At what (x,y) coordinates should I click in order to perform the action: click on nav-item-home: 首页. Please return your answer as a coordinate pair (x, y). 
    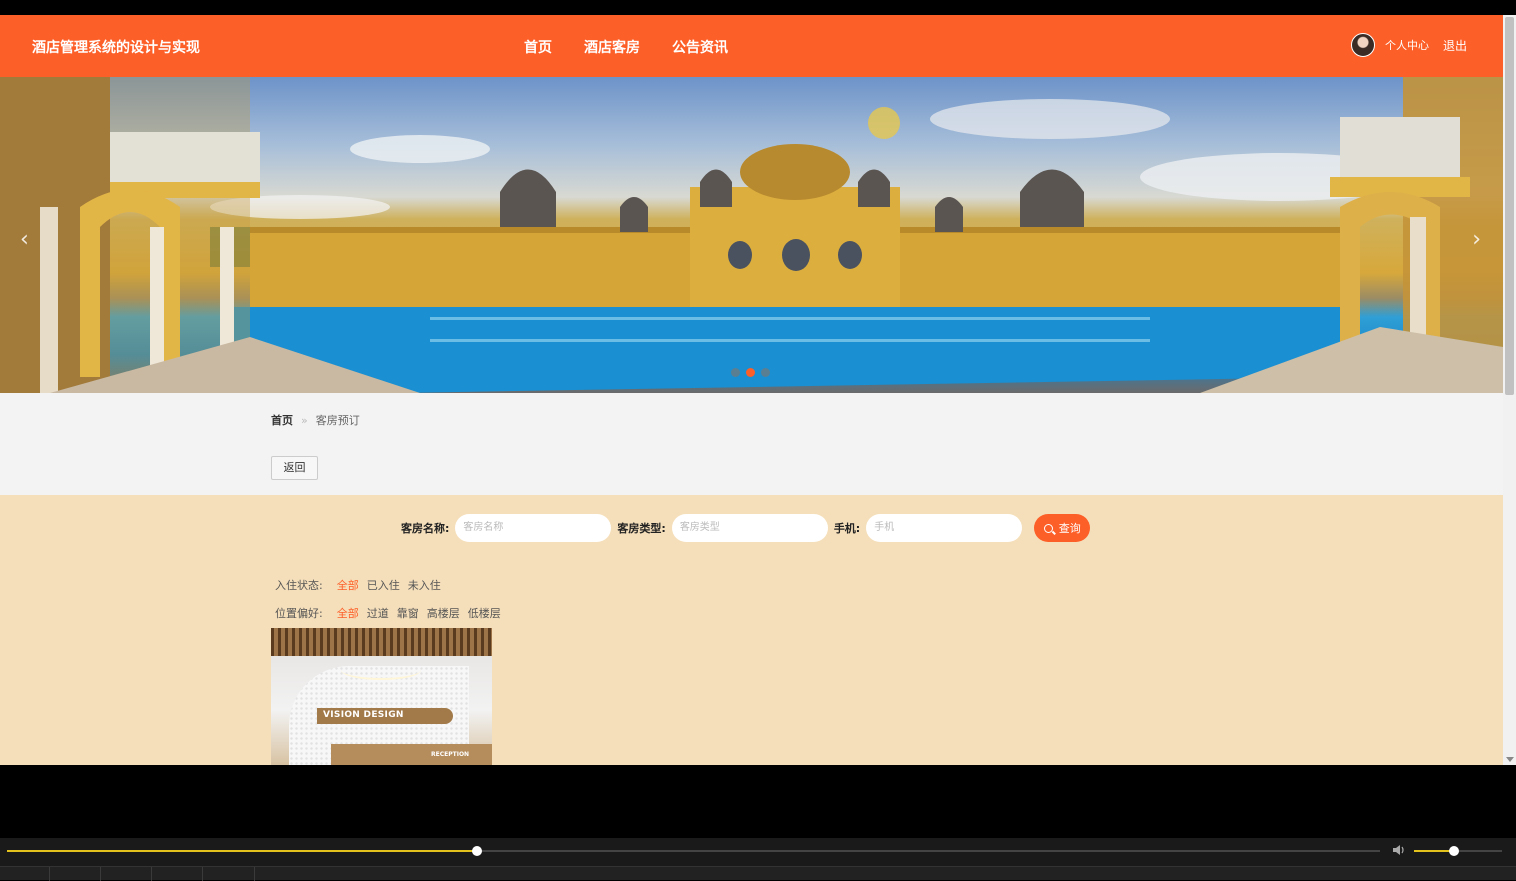
    Looking at the image, I should click on (538, 47).